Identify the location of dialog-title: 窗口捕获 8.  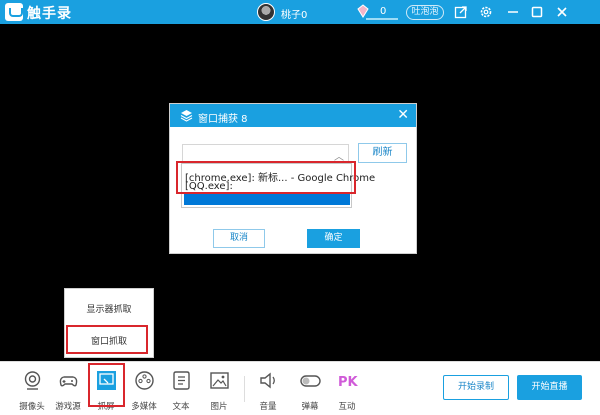
(223, 119).